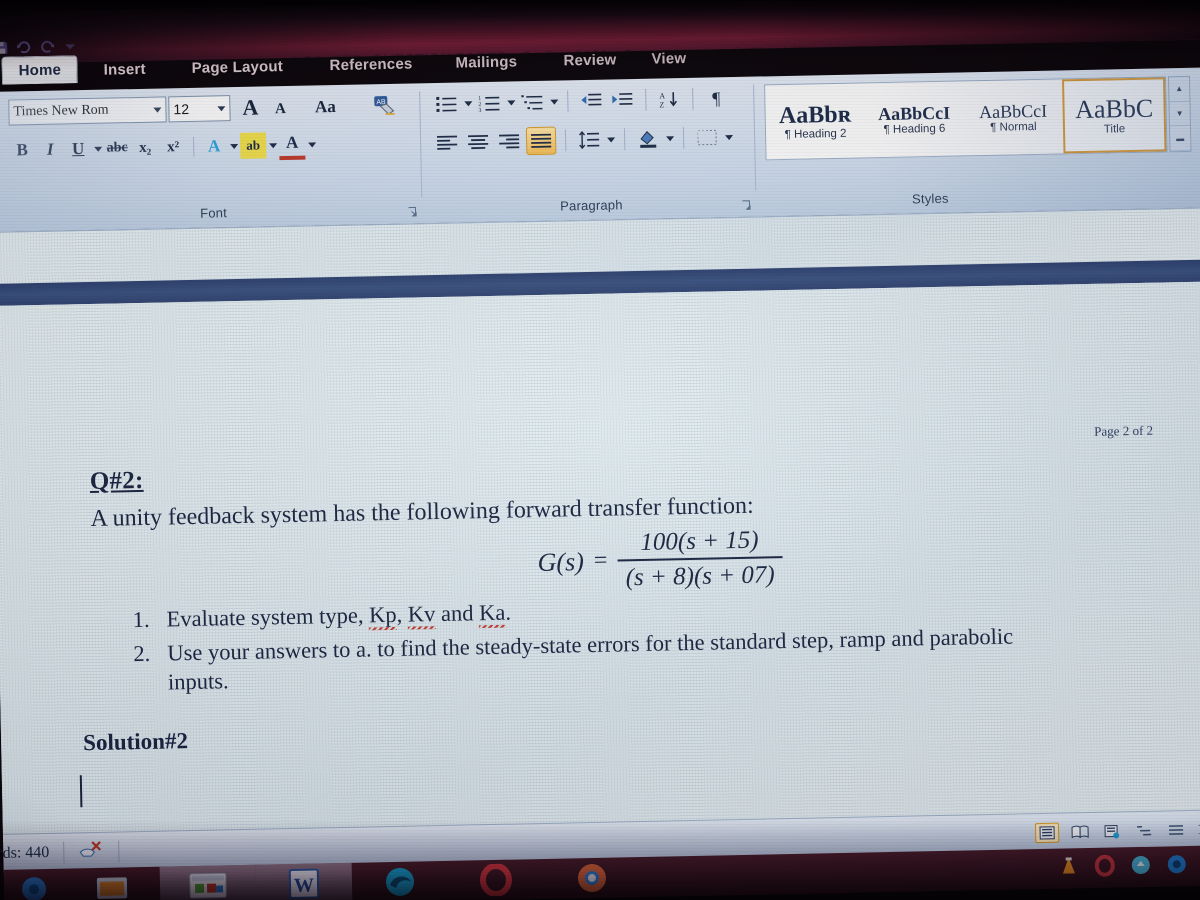 The image size is (1200, 900). I want to click on draft-icon, so click(1176, 830).